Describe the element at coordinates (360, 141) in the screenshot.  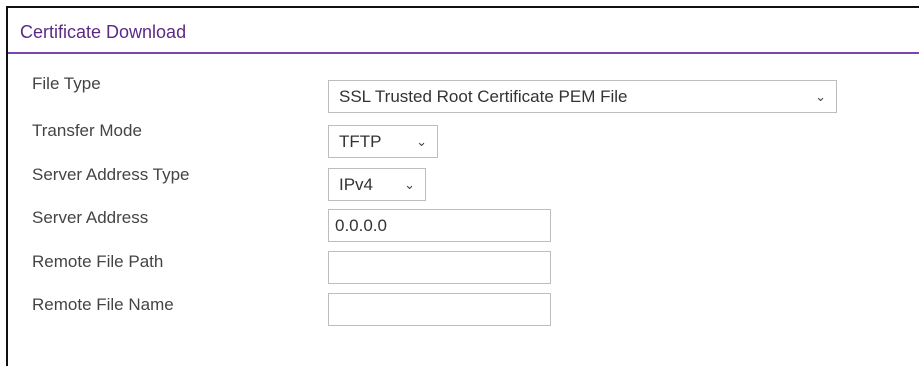
I see `transfer-mode-value: TFTP` at that location.